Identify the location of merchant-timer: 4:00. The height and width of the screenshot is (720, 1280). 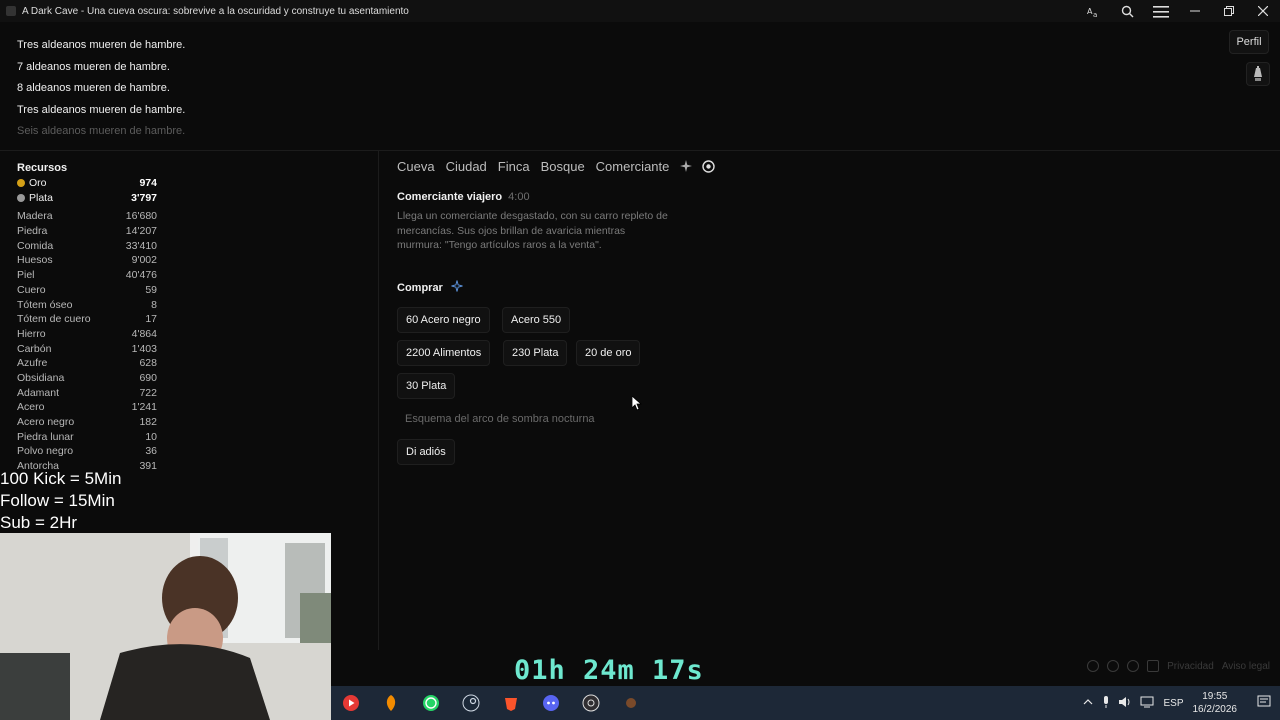
(519, 197).